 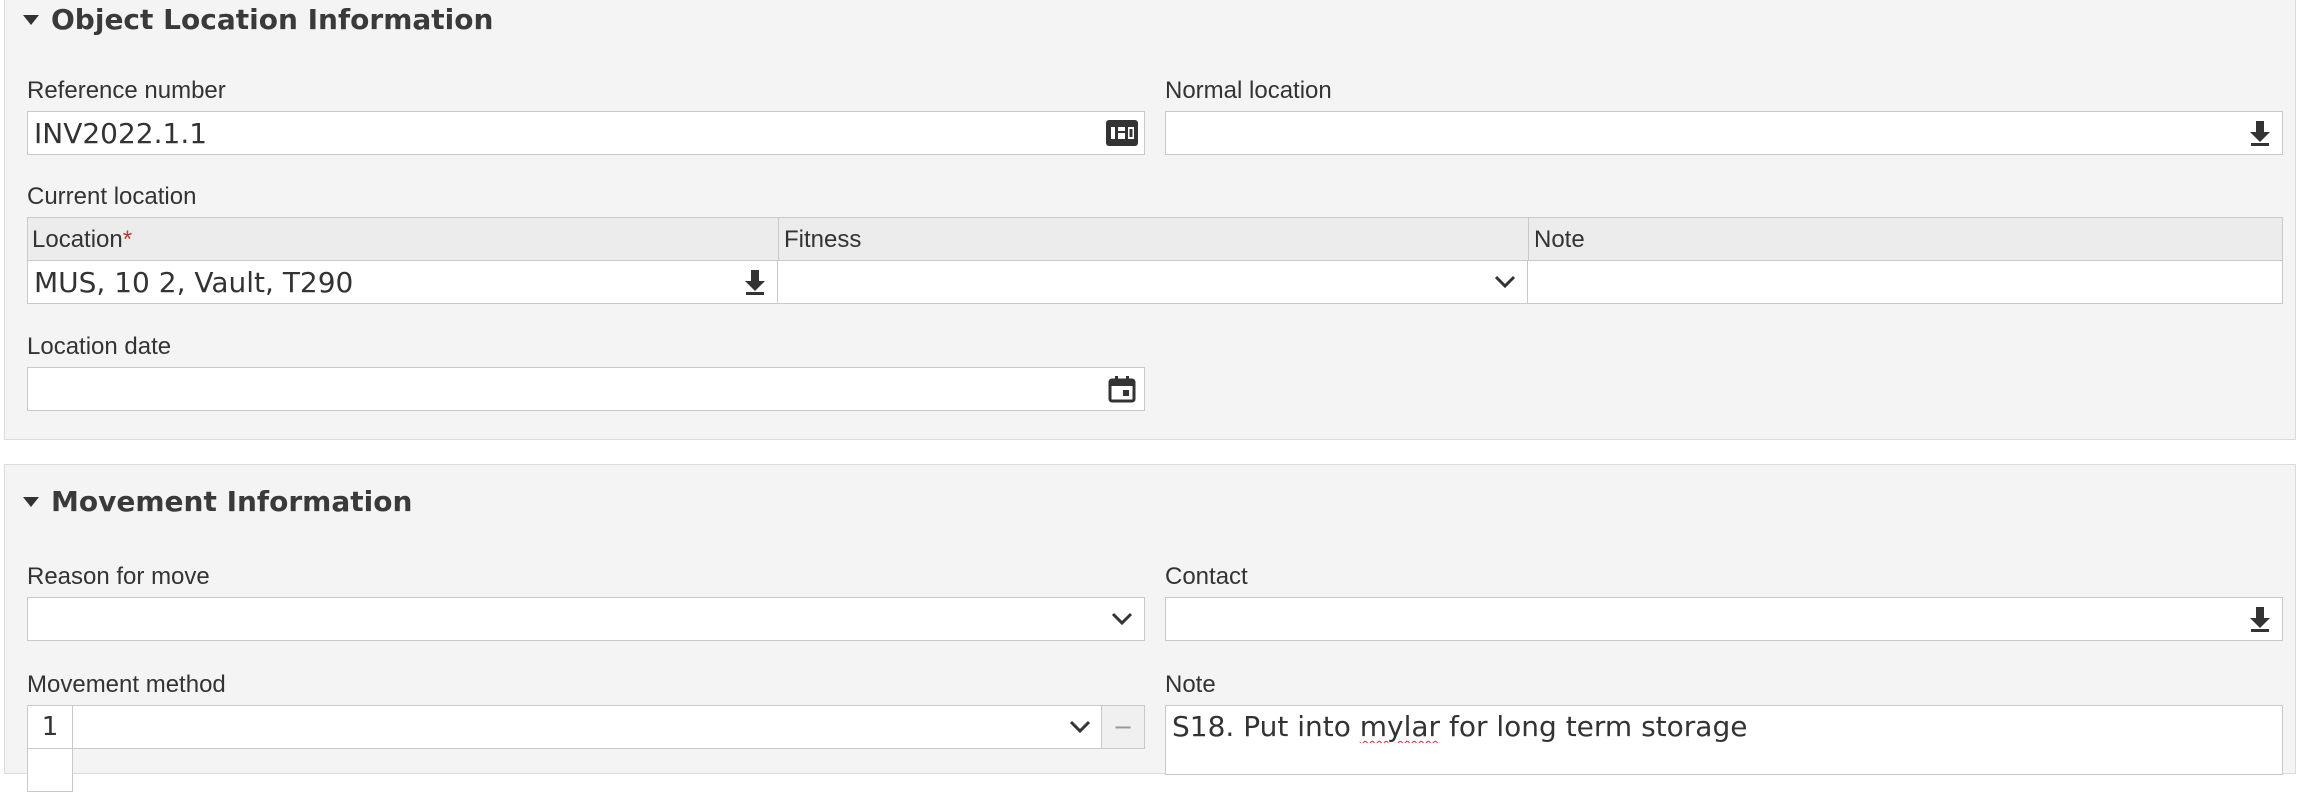 What do you see at coordinates (99, 346) in the screenshot?
I see `location-date-label: Location date` at bounding box center [99, 346].